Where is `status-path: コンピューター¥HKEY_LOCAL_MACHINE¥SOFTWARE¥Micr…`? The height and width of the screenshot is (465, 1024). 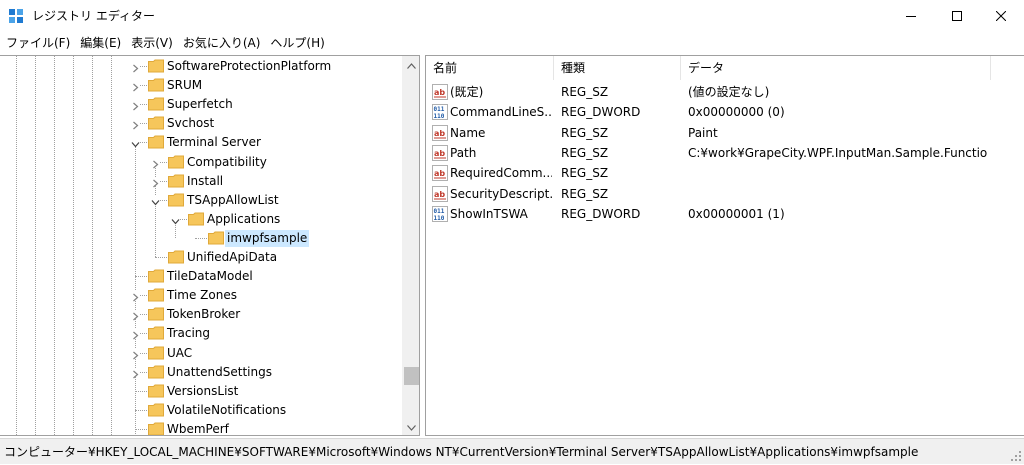
status-path: コンピューター¥HKEY_LOCAL_MACHINE¥SOFTWARE¥Micr… is located at coordinates (461, 452).